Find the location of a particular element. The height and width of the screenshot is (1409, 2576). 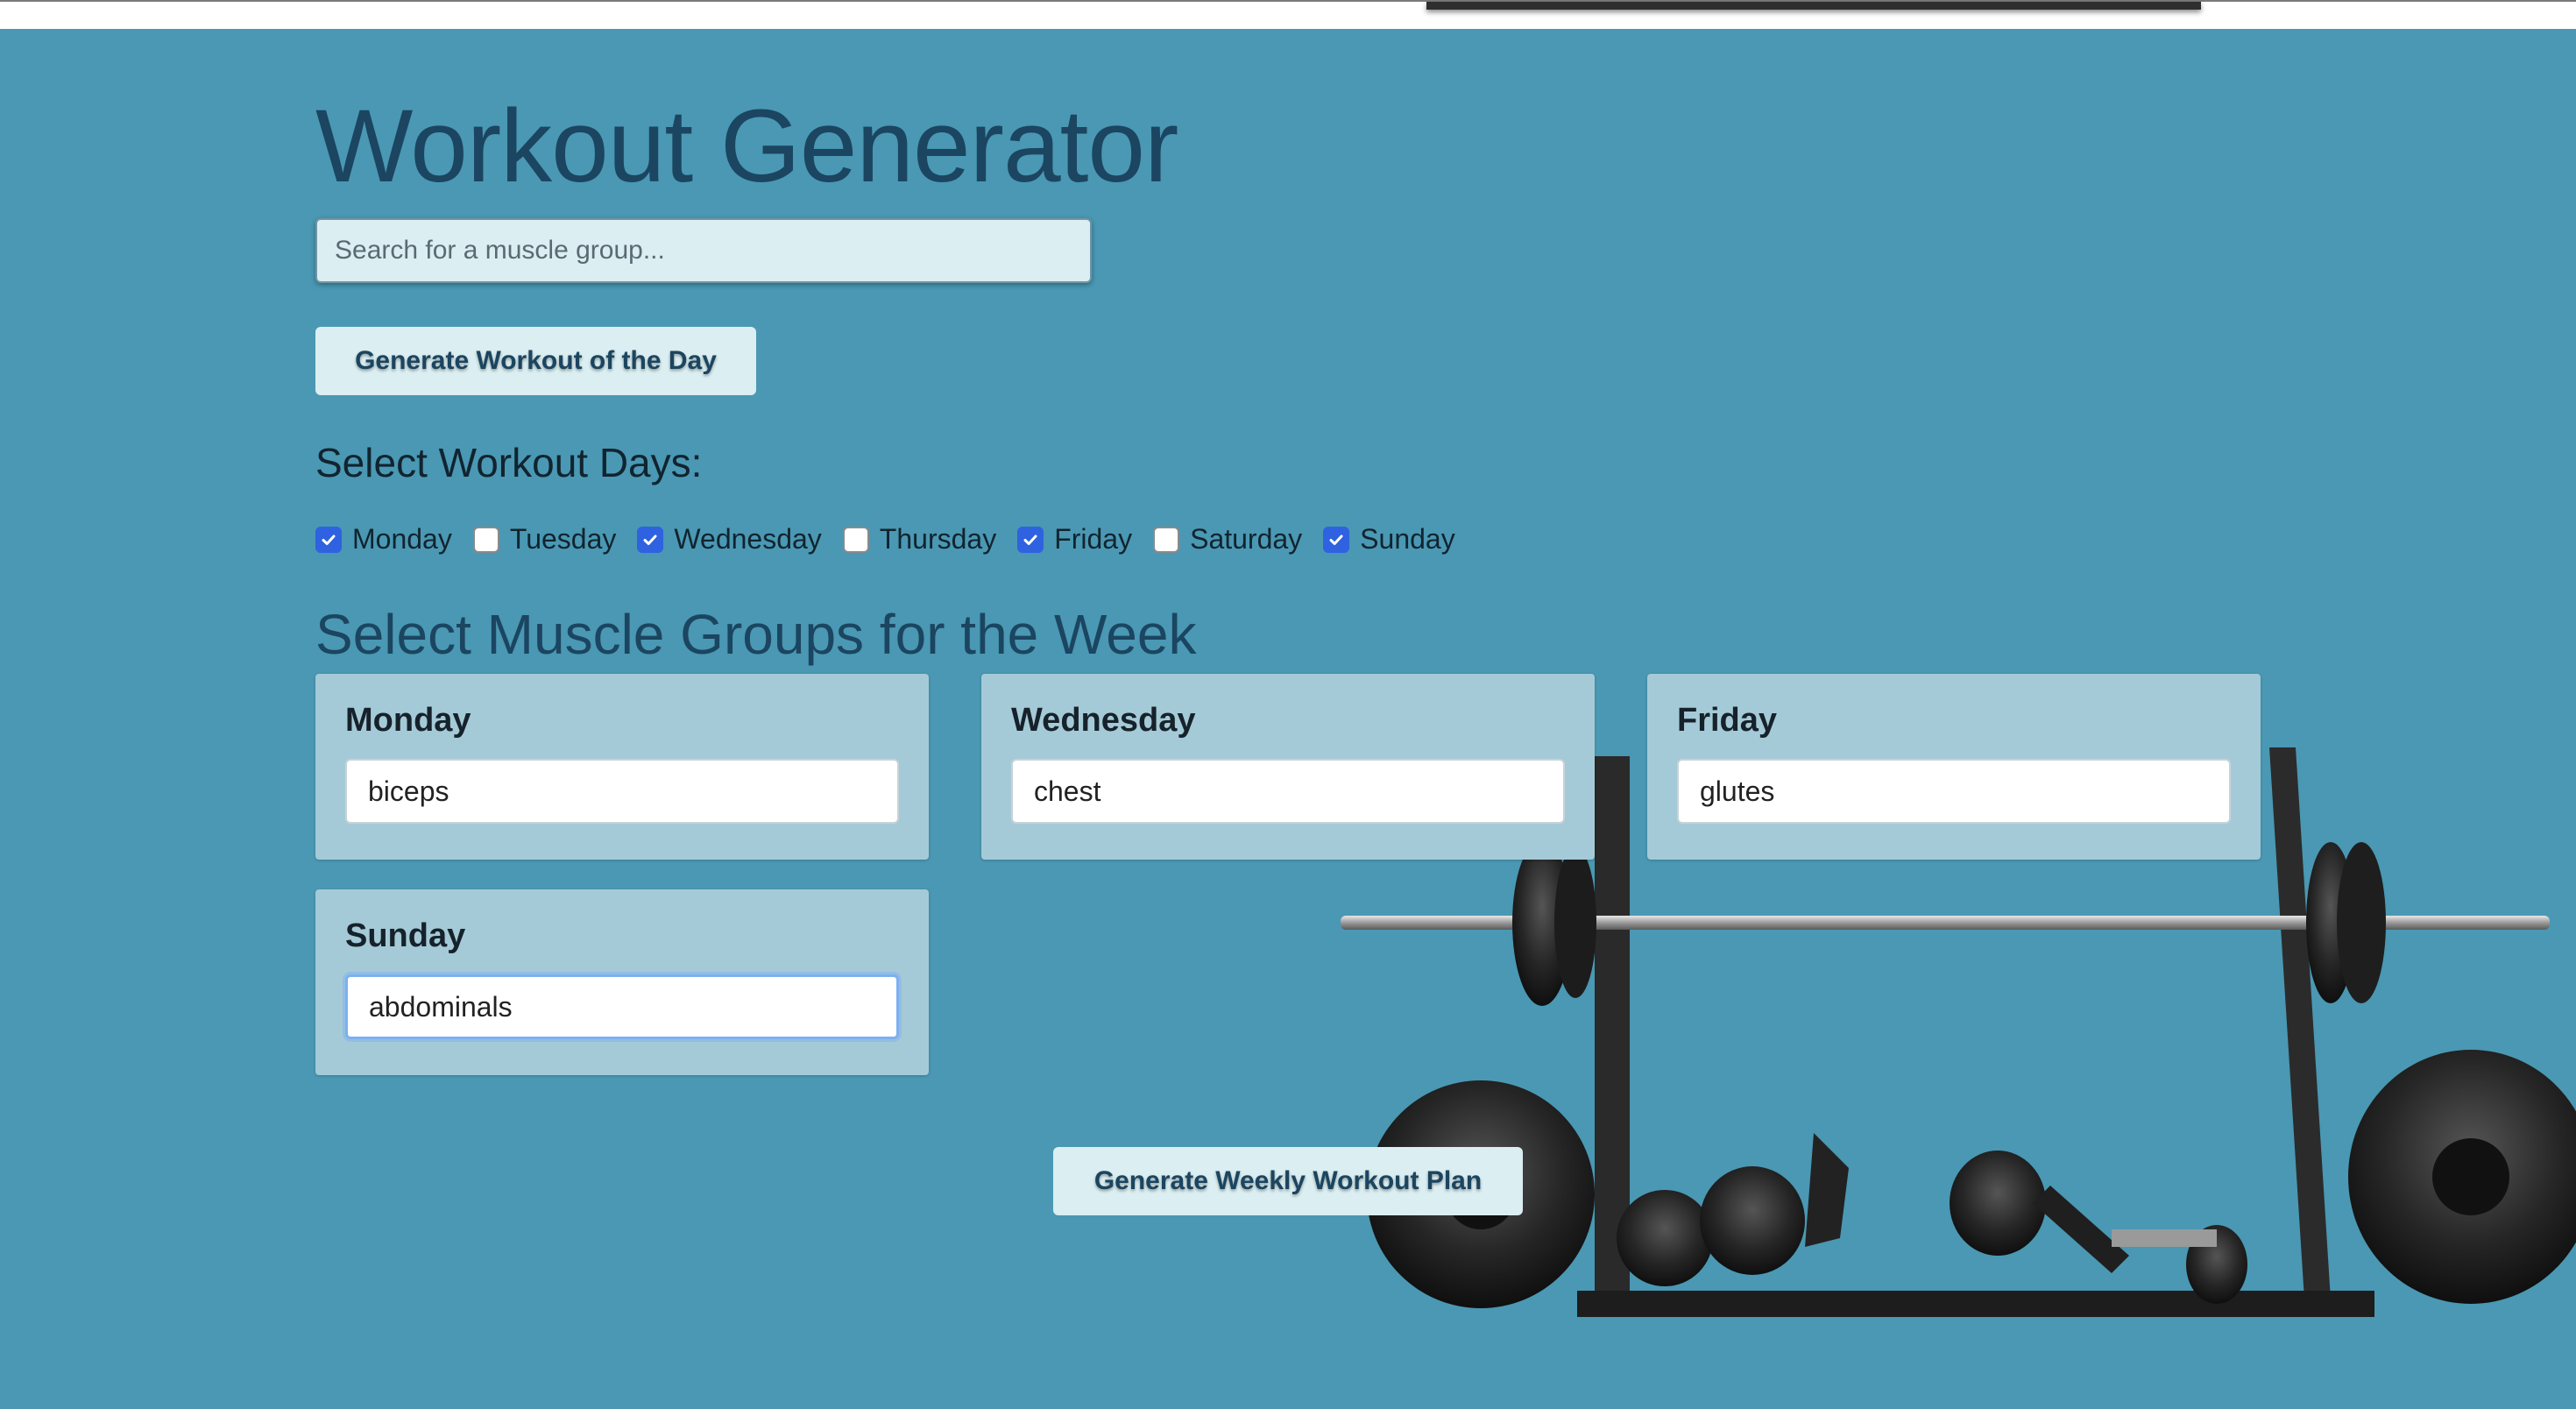

checkbox-monday is located at coordinates (328, 539).